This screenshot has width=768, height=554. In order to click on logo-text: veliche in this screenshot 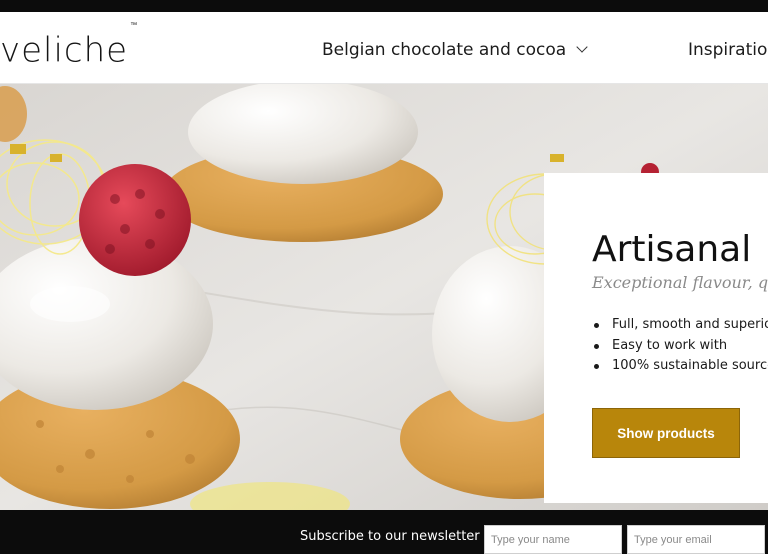, I will do `click(64, 50)`.